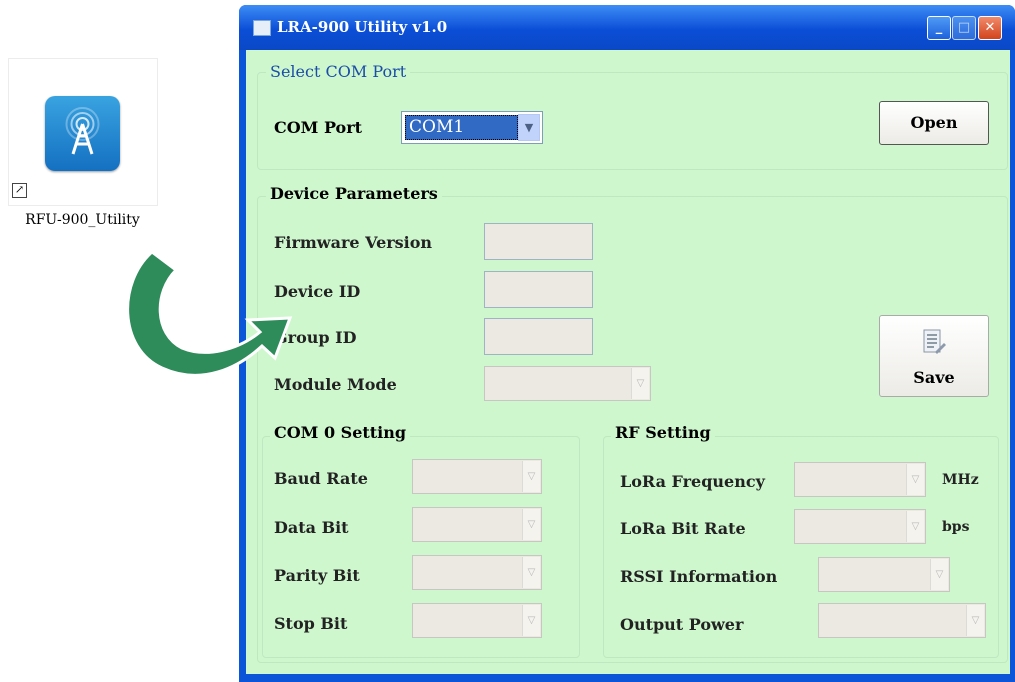 Image resolution: width=1015 pixels, height=682 pixels. I want to click on antenna-tower-icon, so click(82, 133).